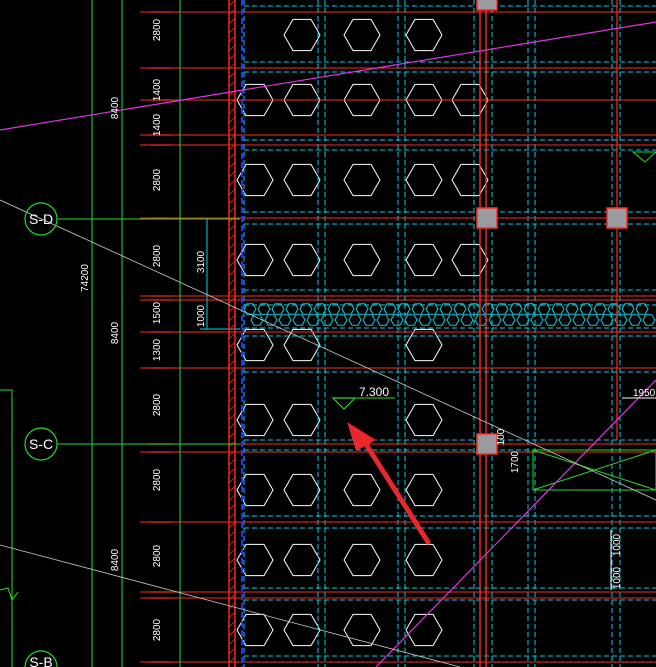  What do you see at coordinates (515, 461) in the screenshot?
I see `dim-label: 1700` at bounding box center [515, 461].